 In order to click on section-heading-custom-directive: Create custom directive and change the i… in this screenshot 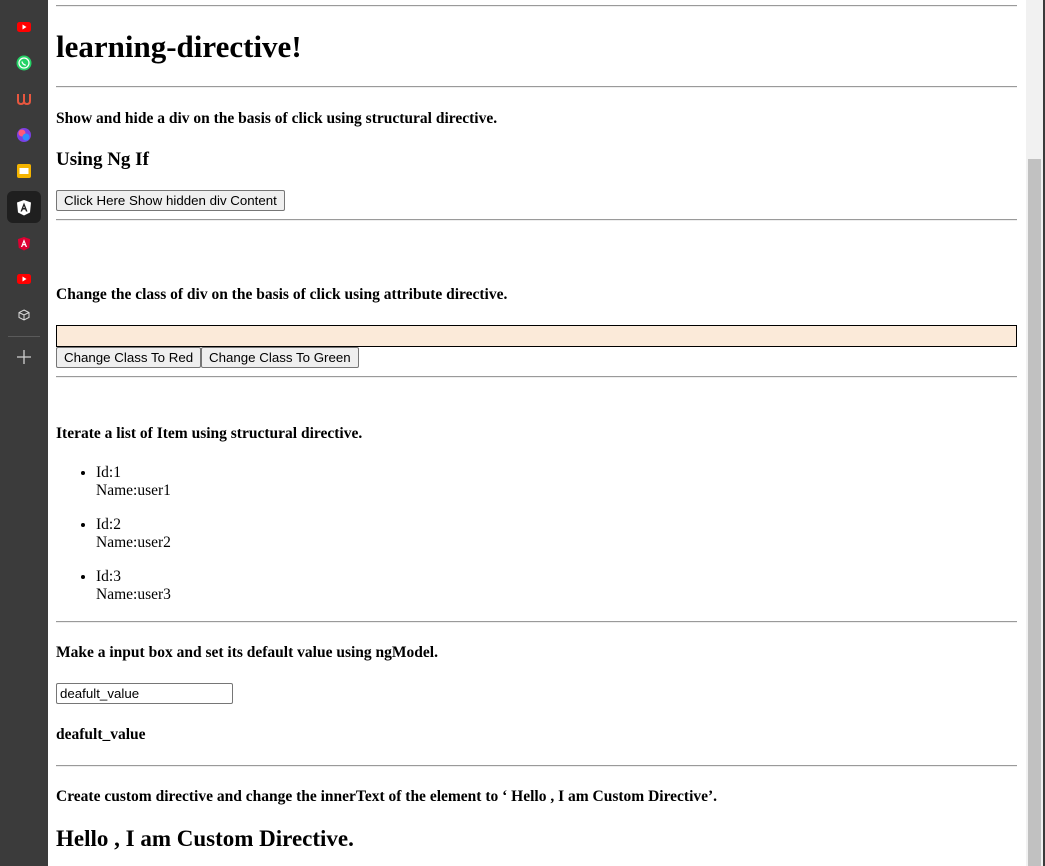, I will do `click(387, 796)`.